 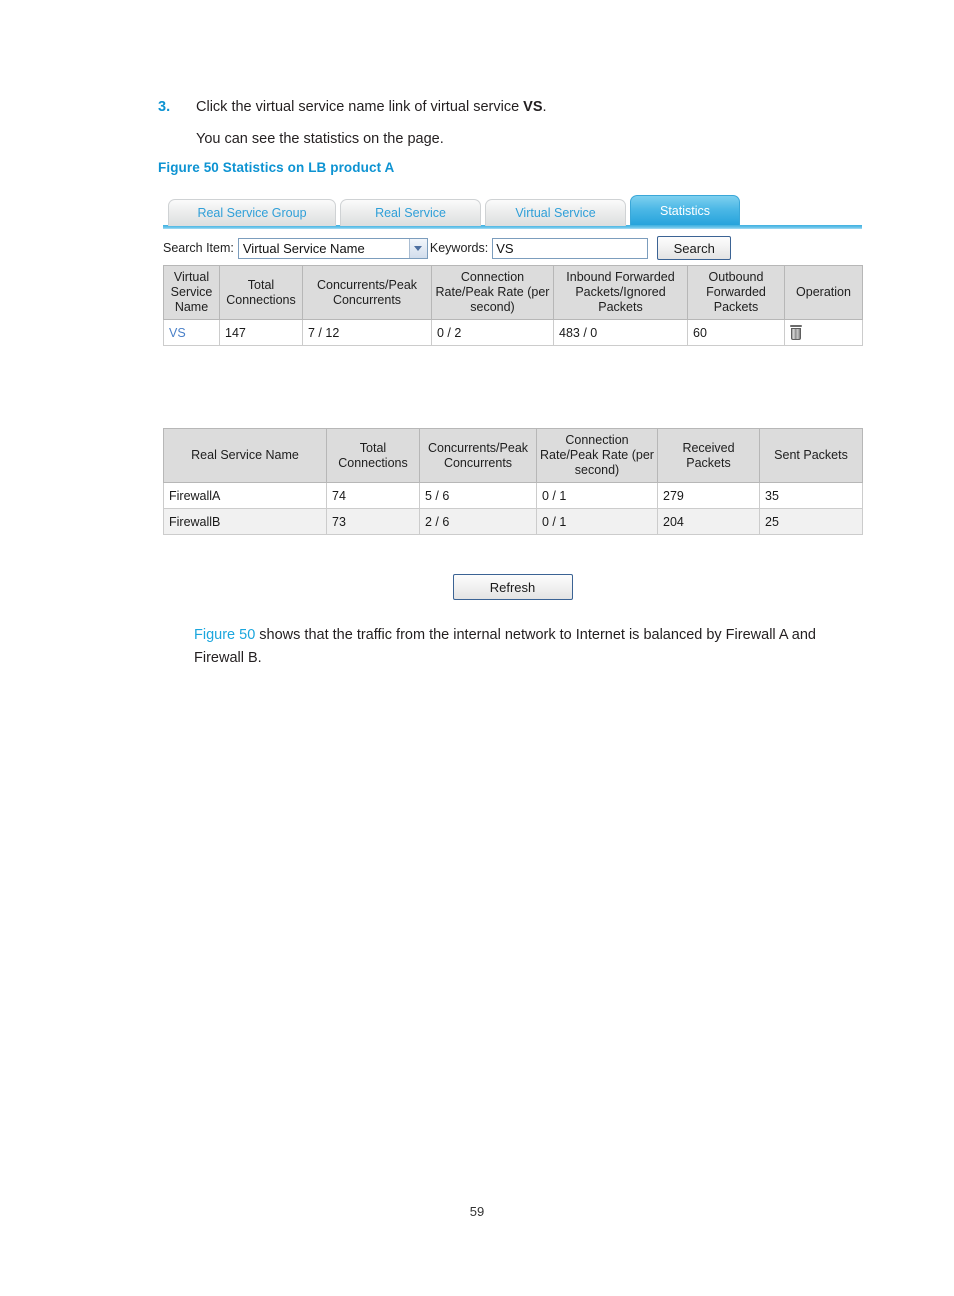 I want to click on cell-total-connections: 73, so click(x=373, y=521).